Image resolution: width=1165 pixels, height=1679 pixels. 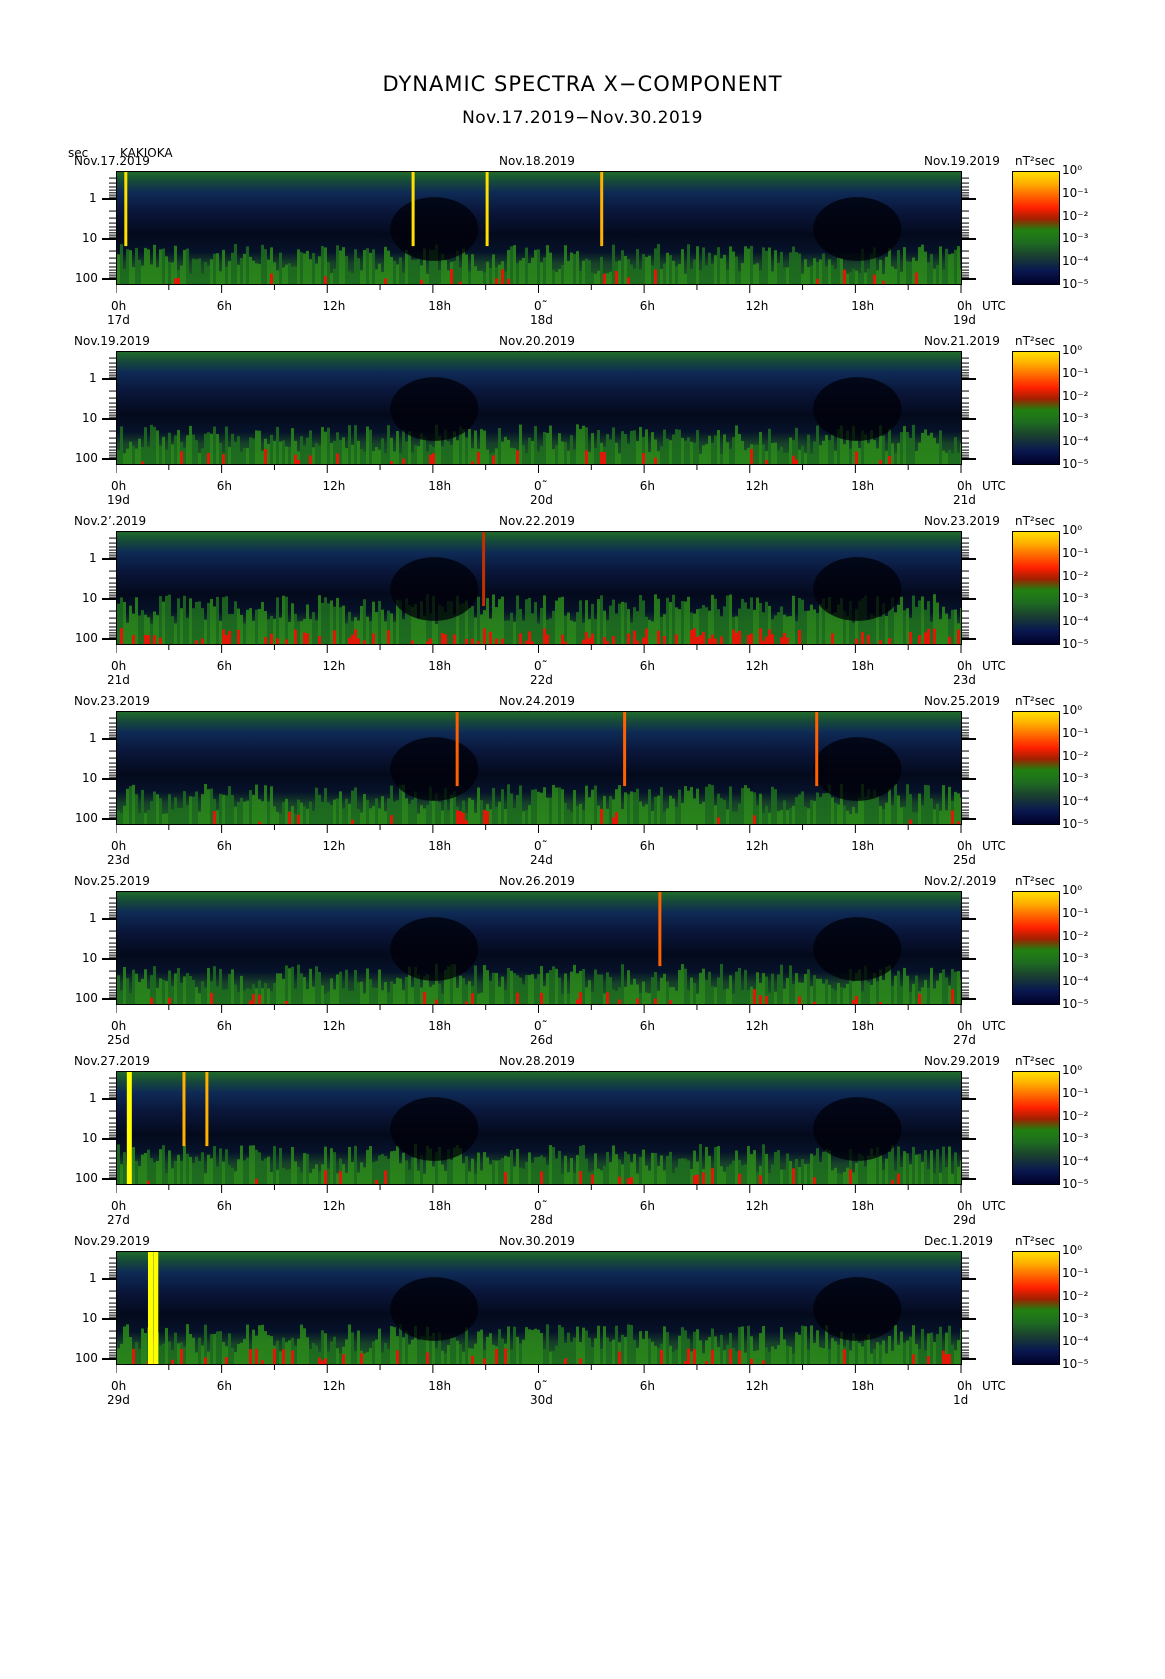 What do you see at coordinates (539, 1308) in the screenshot?
I see `spectrogram-svg` at bounding box center [539, 1308].